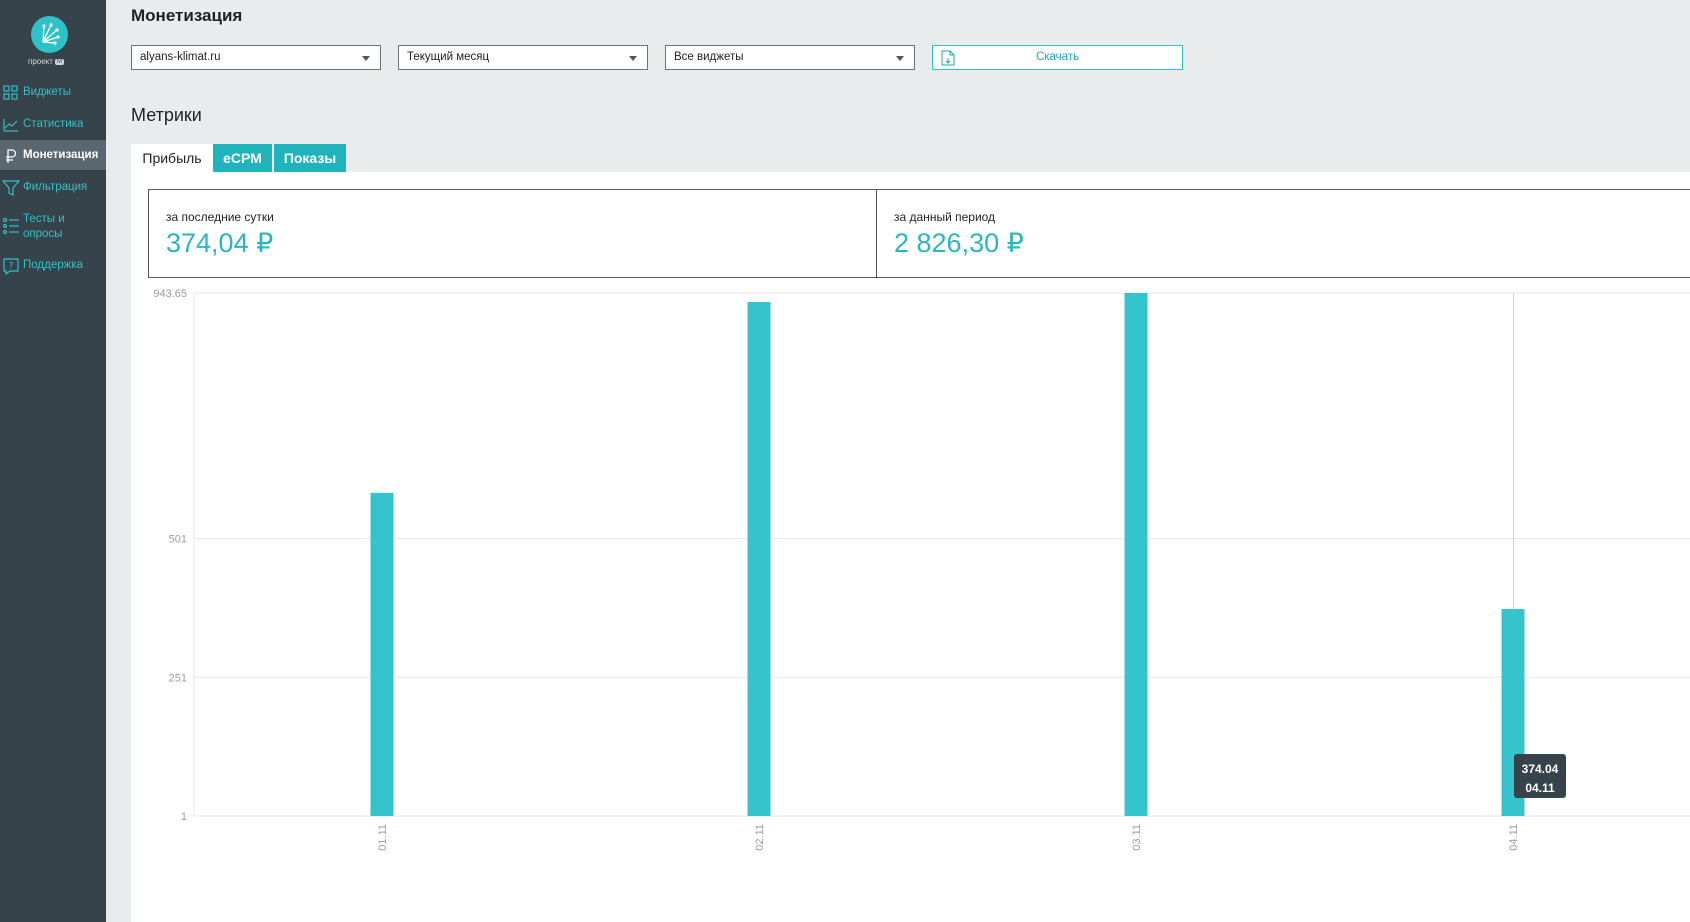 Image resolution: width=1690 pixels, height=922 pixels. Describe the element at coordinates (242, 158) in the screenshot. I see `tab-ecpm: eCPM` at that location.